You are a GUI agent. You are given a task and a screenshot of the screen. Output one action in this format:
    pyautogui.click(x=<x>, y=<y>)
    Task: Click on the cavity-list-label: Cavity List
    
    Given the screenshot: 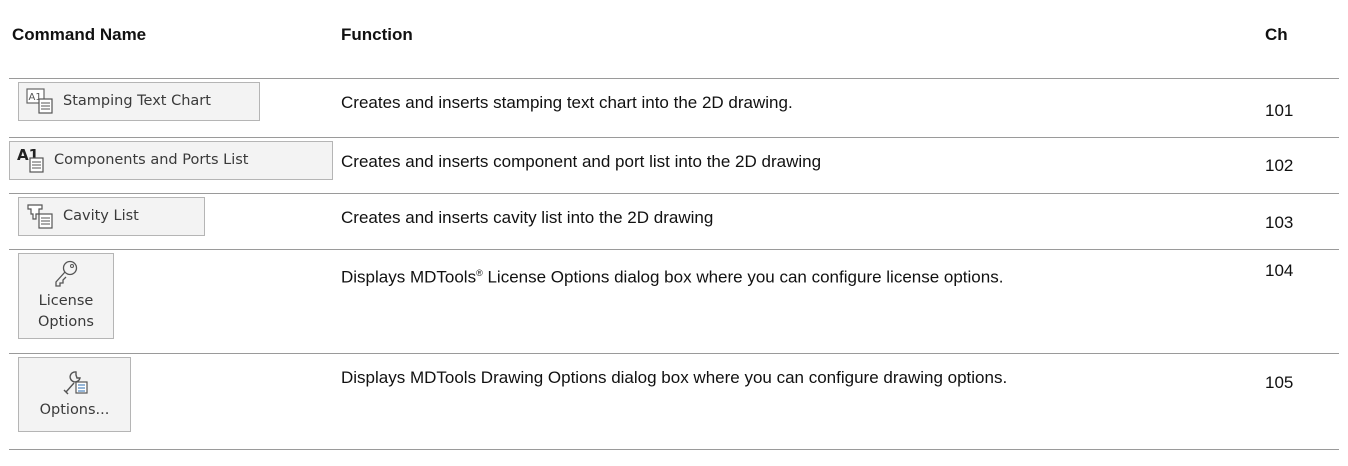 What is the action you would take?
    pyautogui.click(x=101, y=216)
    